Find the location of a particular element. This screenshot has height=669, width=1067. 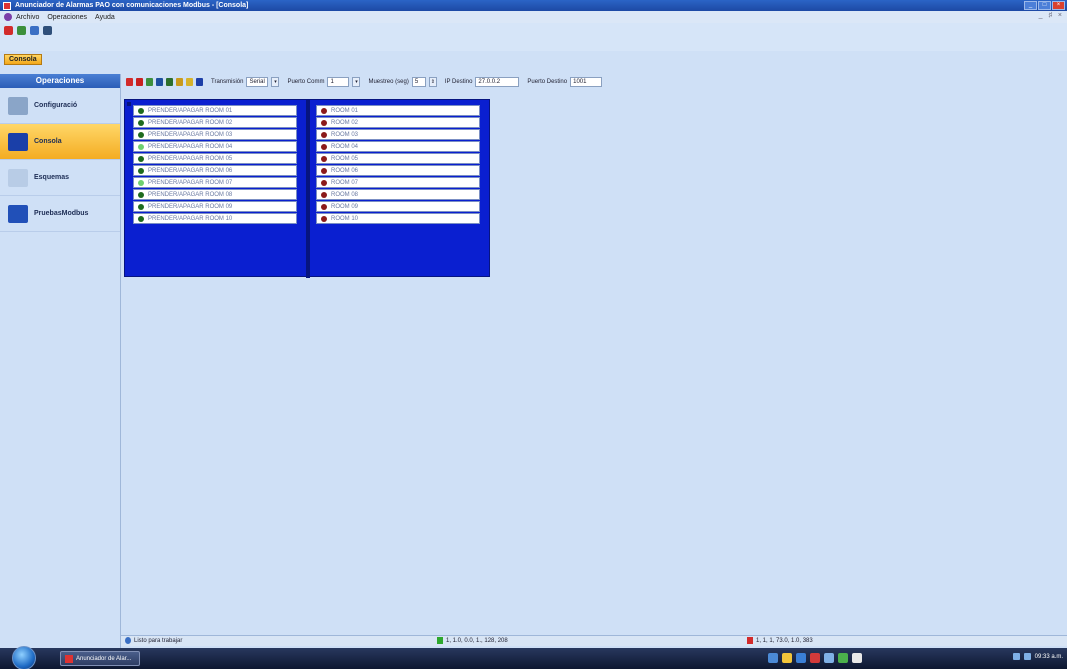

tab-consola: Consola is located at coordinates (23, 59).